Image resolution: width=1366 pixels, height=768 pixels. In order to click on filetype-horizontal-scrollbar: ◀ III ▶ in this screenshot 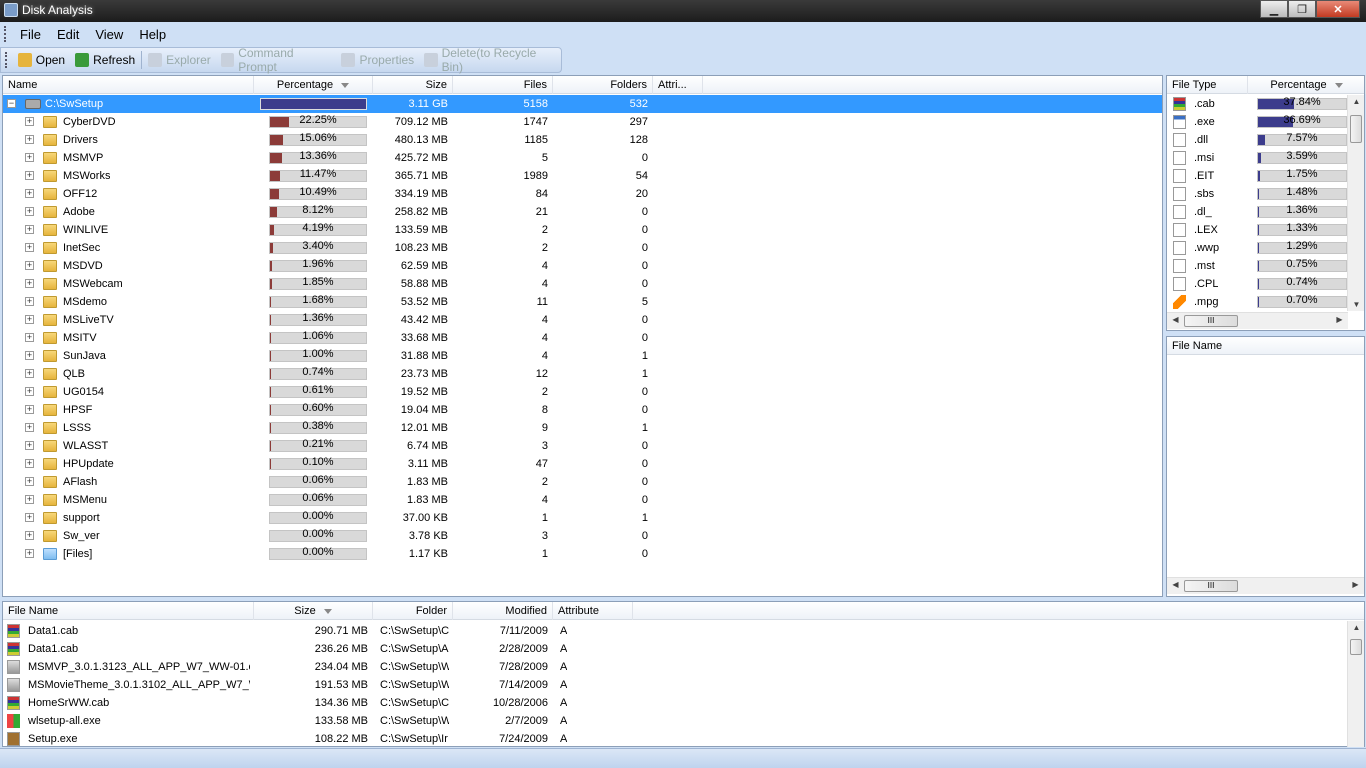, I will do `click(1257, 320)`.